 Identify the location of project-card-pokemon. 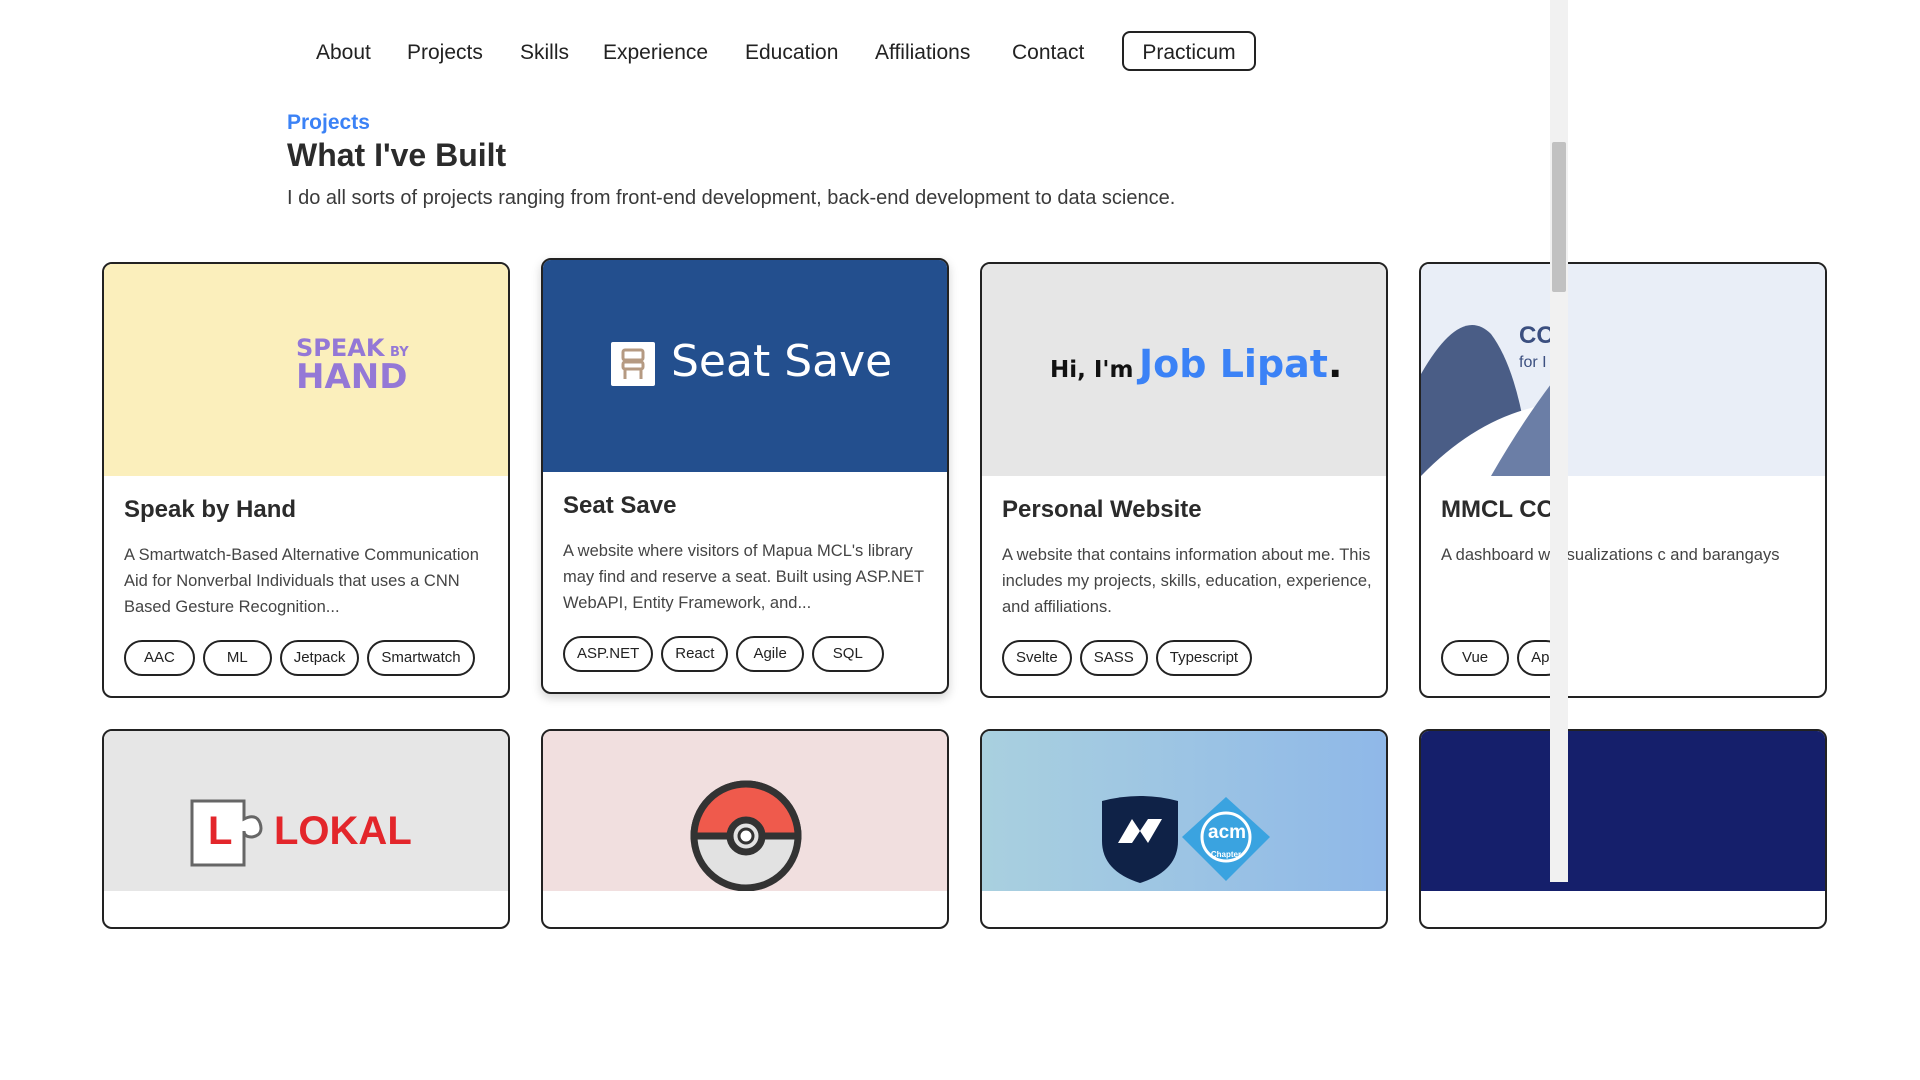
(745, 829).